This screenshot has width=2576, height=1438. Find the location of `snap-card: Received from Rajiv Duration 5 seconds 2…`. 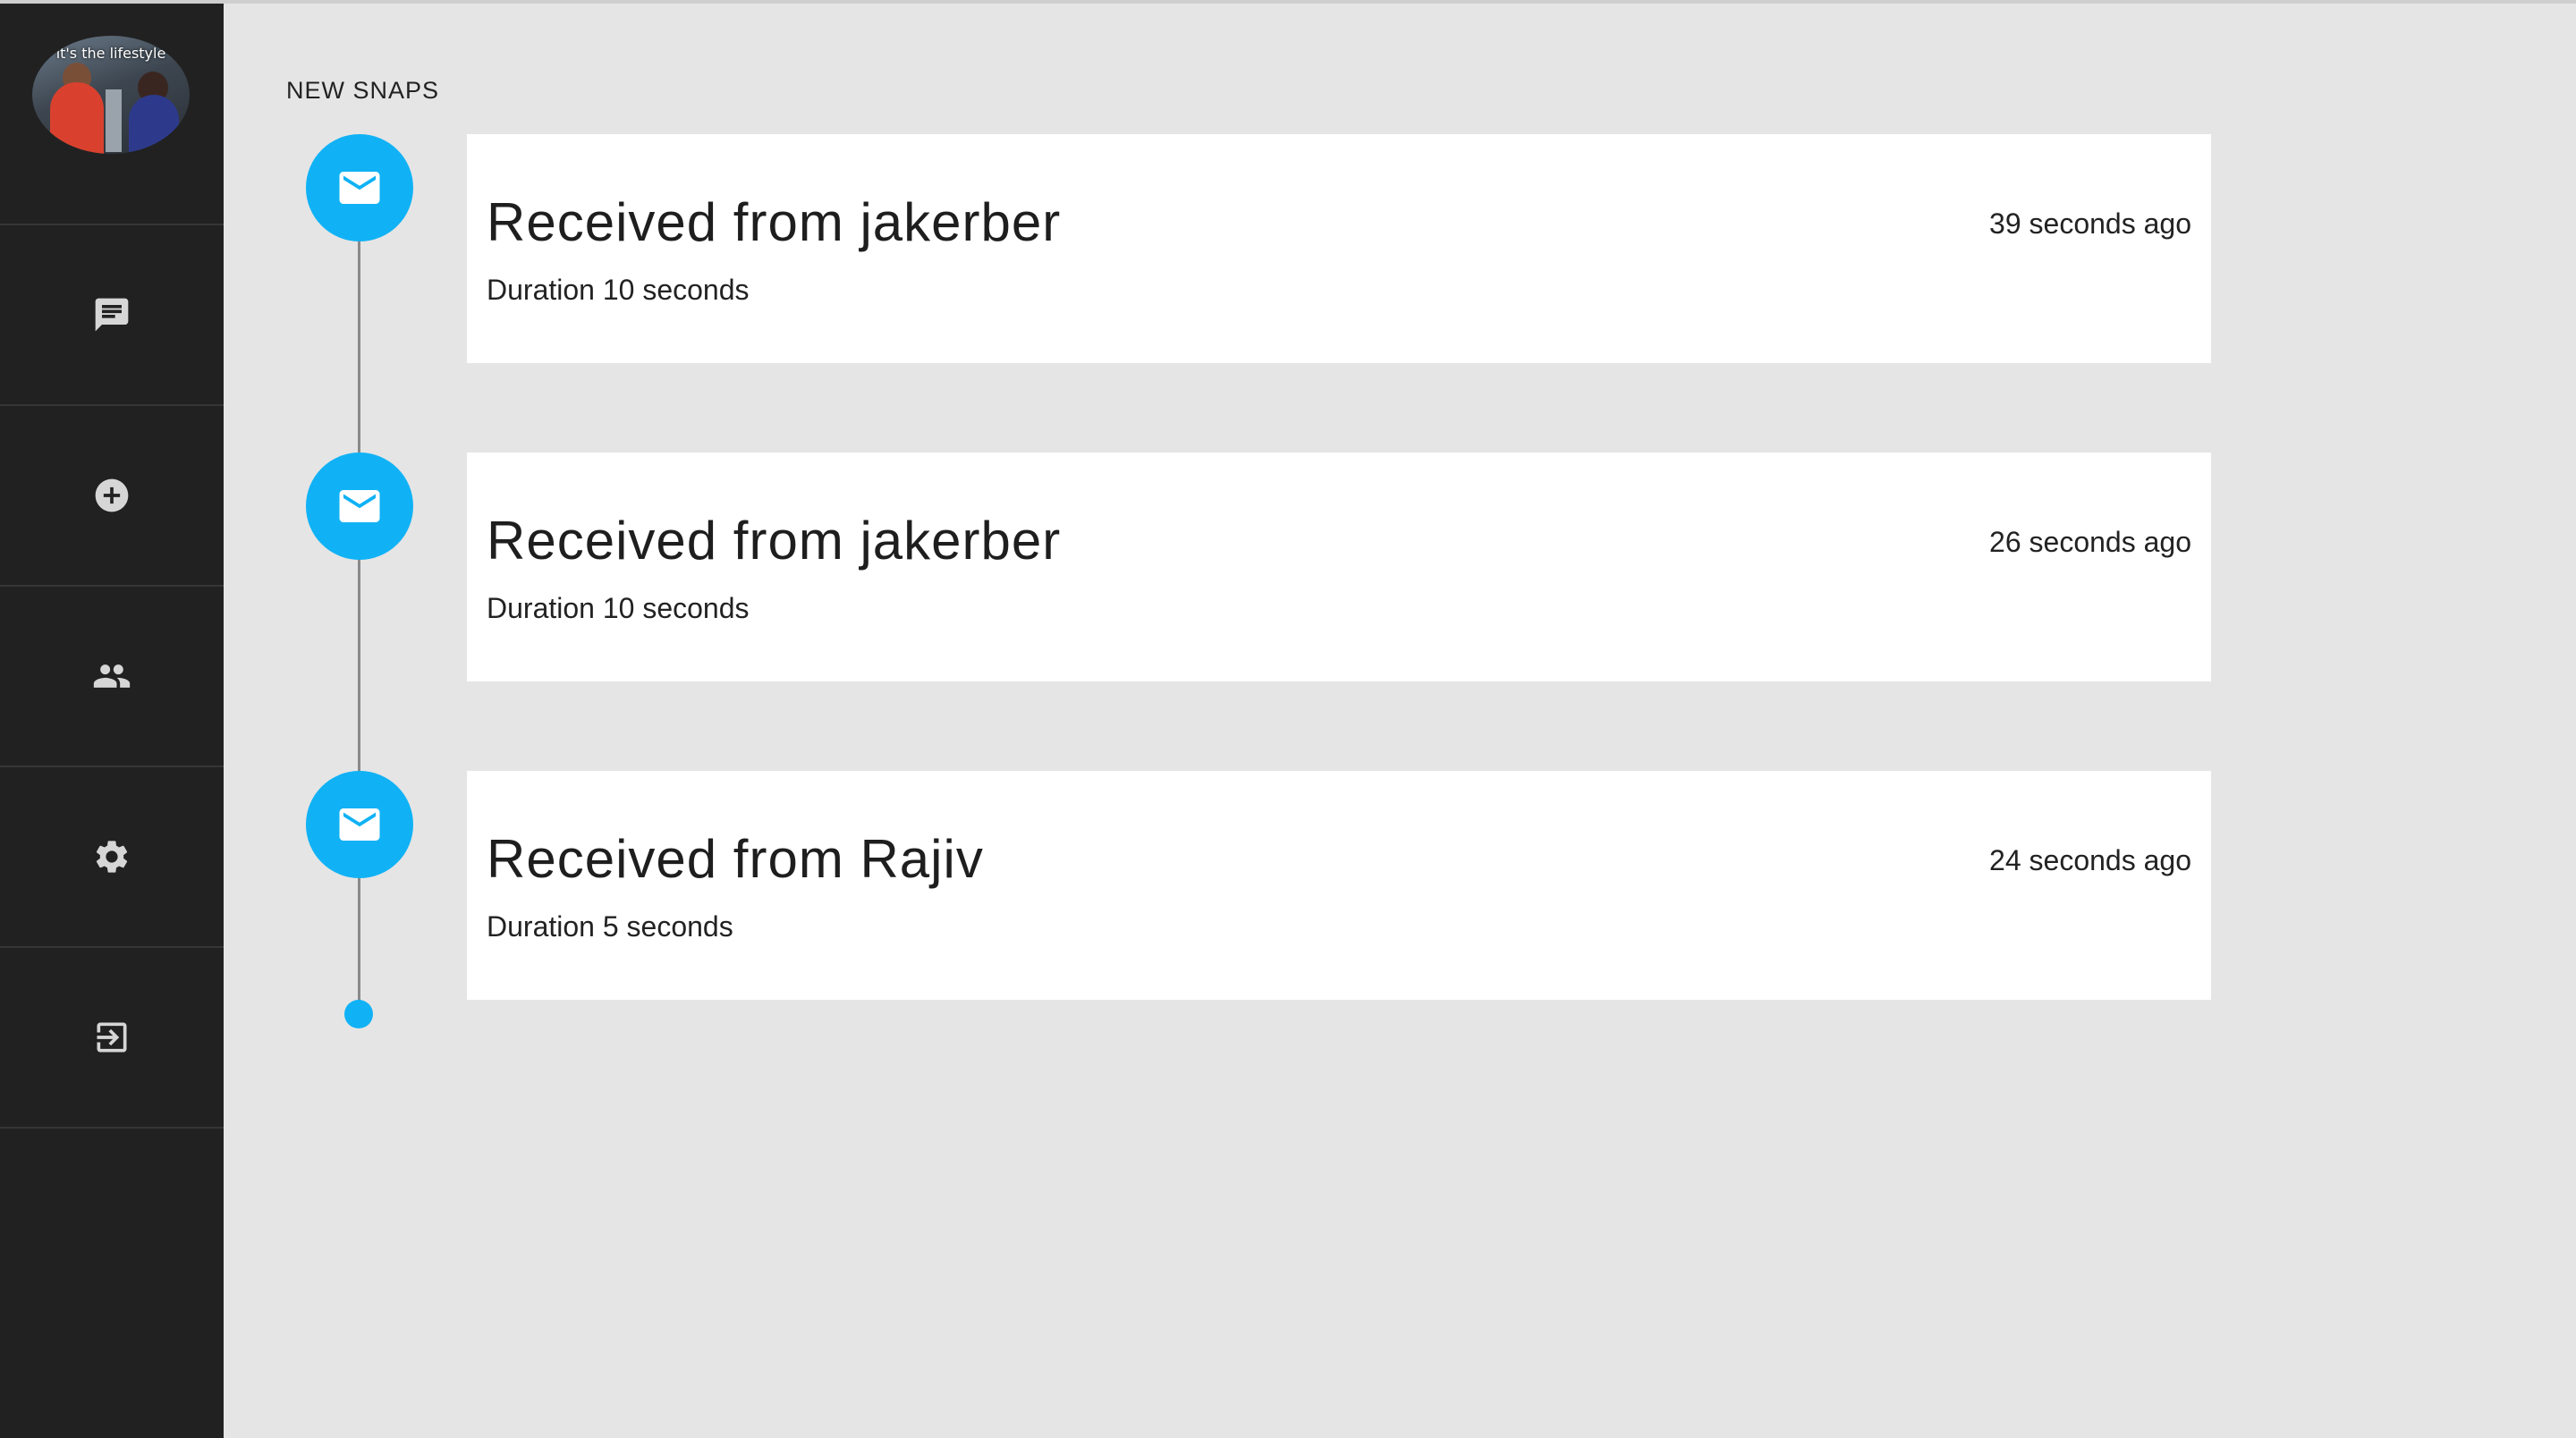

snap-card: Received from Rajiv Duration 5 seconds 2… is located at coordinates (1339, 885).